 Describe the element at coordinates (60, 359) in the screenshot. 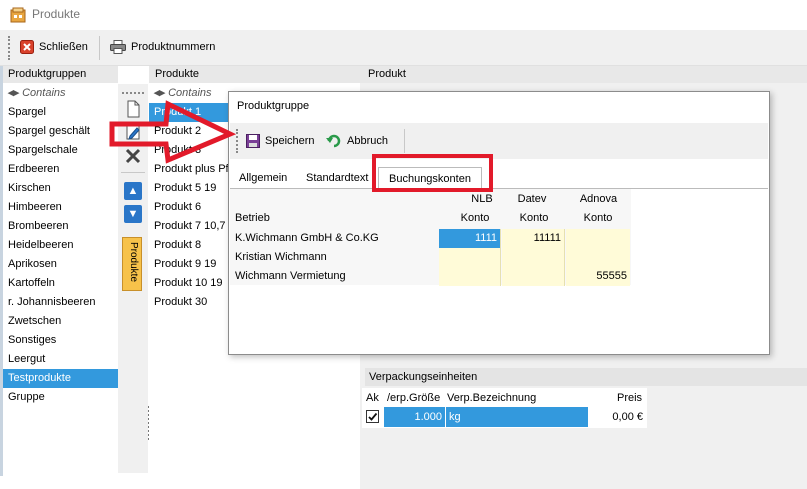

I see `group-item: Leergut` at that location.